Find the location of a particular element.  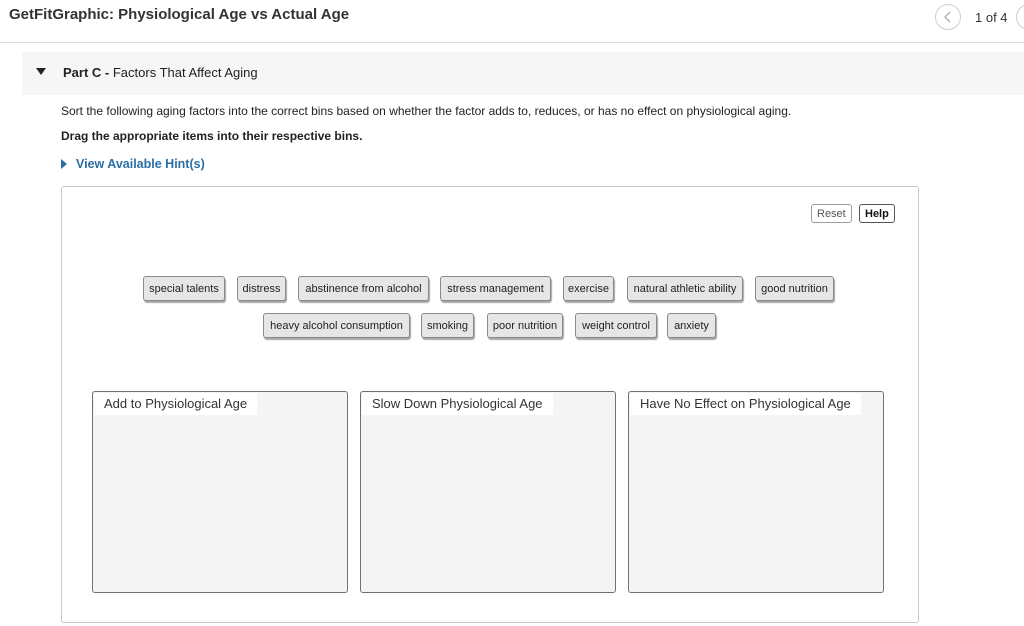

item-counter: 1 of 4 is located at coordinates (991, 17).